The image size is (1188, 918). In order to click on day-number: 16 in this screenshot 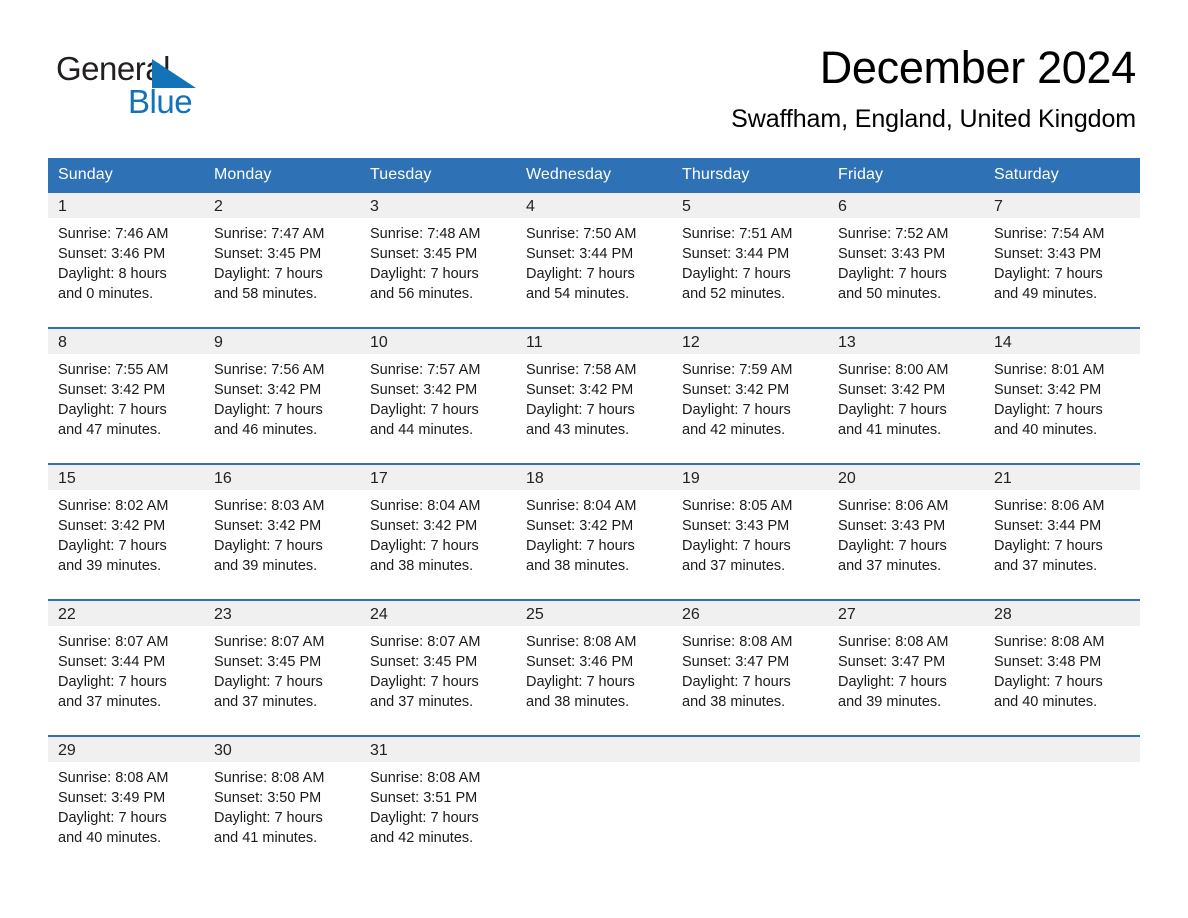, I will do `click(282, 477)`.